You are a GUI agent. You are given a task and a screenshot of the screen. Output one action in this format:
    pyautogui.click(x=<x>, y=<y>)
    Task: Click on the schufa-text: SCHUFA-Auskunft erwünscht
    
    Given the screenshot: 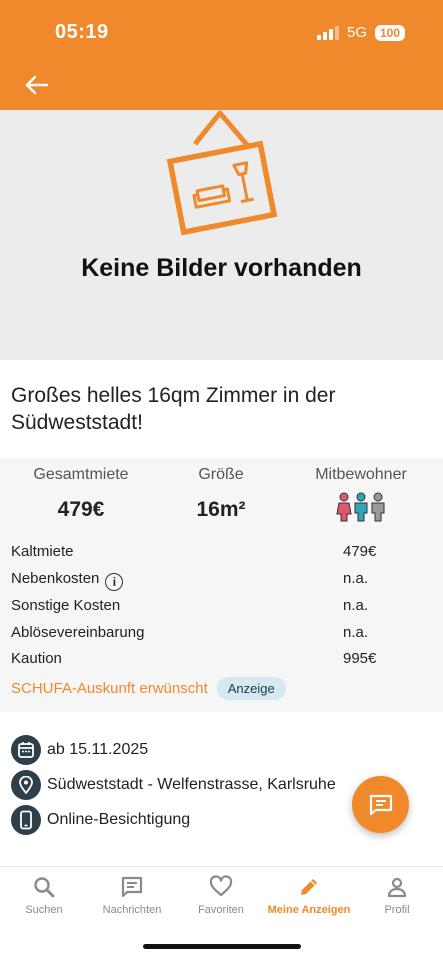 What is the action you would take?
    pyautogui.click(x=109, y=688)
    